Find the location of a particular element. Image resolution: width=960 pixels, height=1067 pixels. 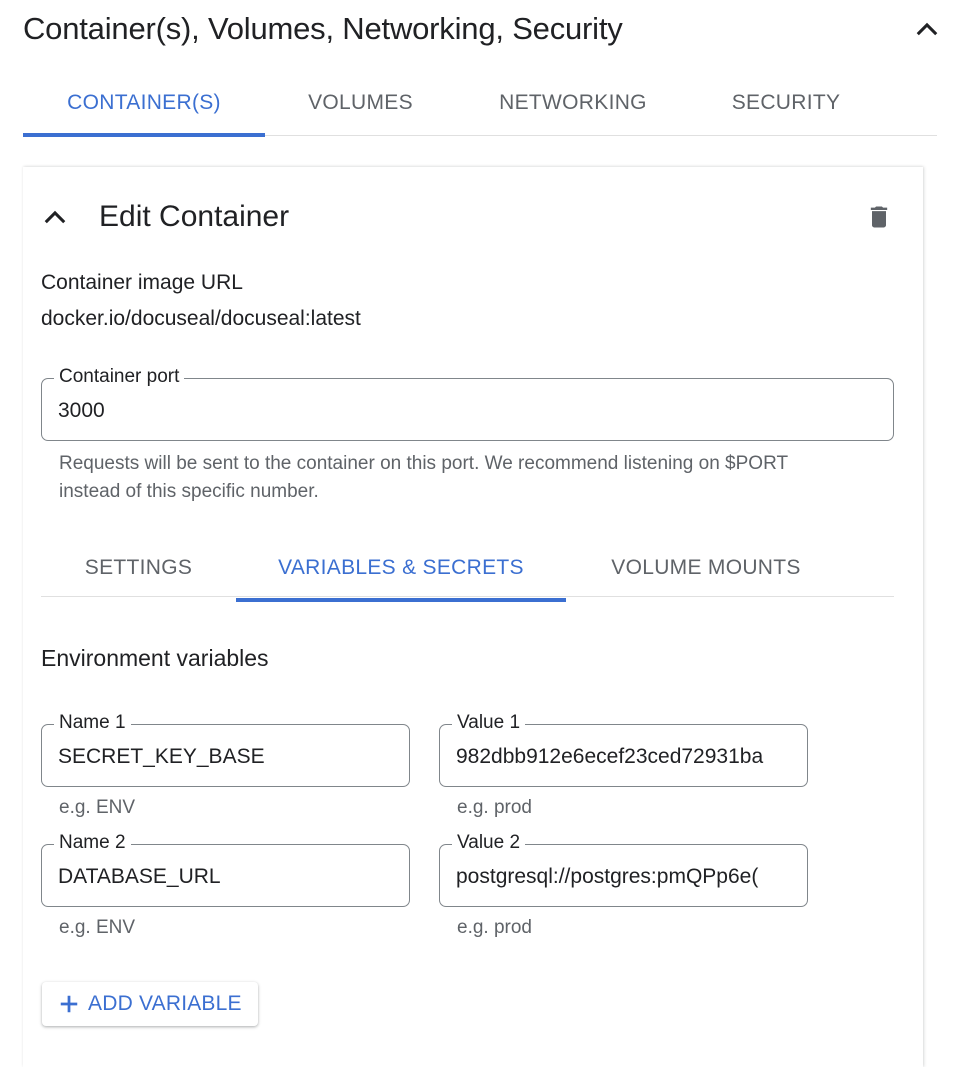

trash-icon is located at coordinates (879, 217).